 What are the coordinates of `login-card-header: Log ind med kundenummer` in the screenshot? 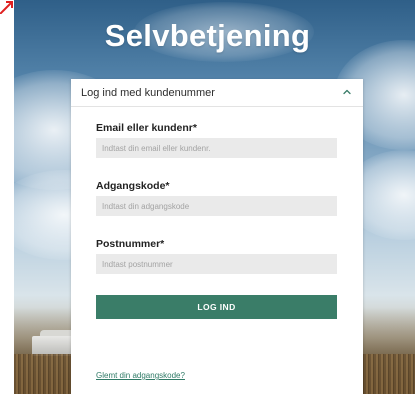 It's located at (217, 93).